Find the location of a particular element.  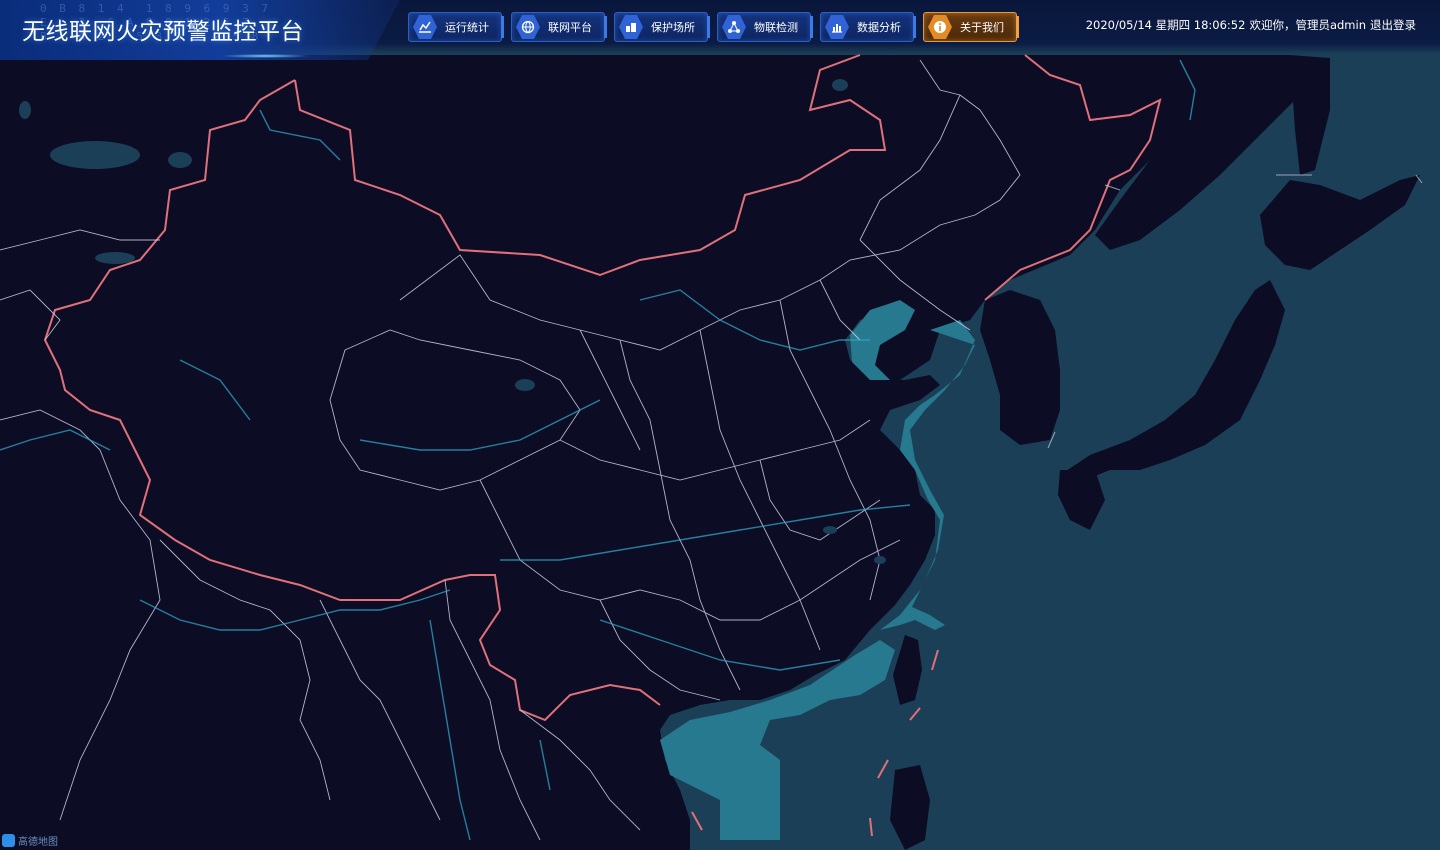

chart-line-icon is located at coordinates (425, 27).